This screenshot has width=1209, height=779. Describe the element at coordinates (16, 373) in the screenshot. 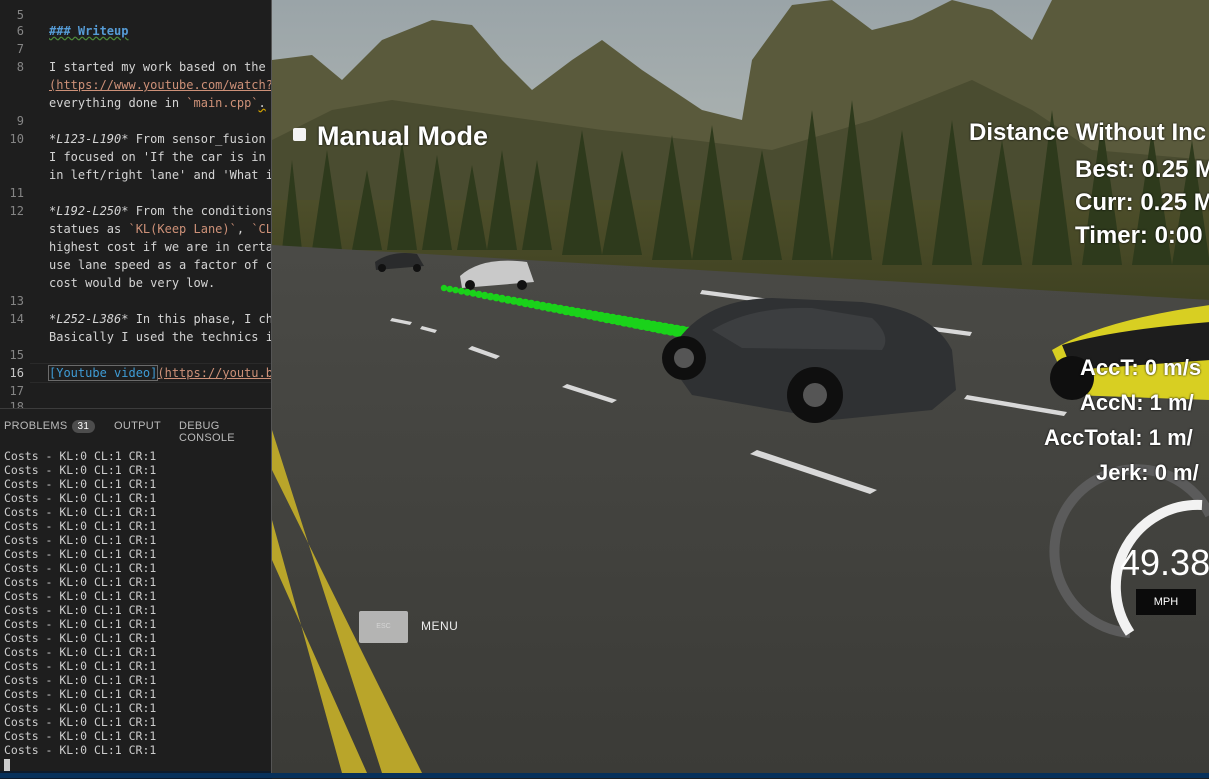

I see `line-number-active: 16` at that location.